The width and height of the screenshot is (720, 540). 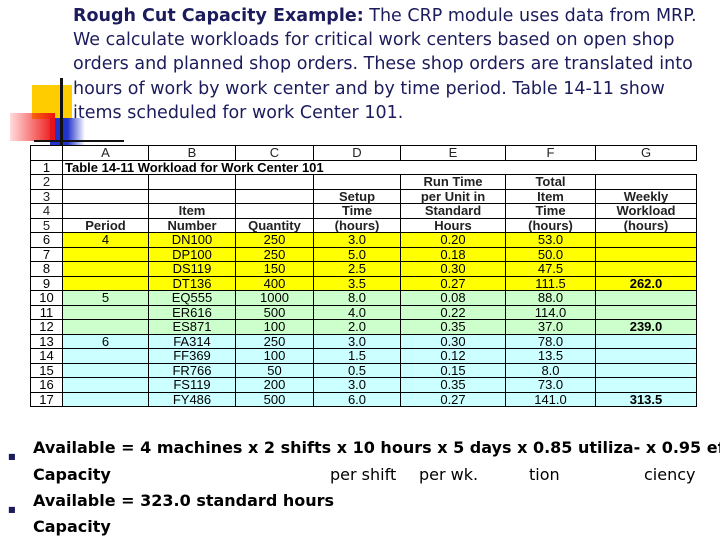 I want to click on cell-qty: 50, so click(x=274, y=370).